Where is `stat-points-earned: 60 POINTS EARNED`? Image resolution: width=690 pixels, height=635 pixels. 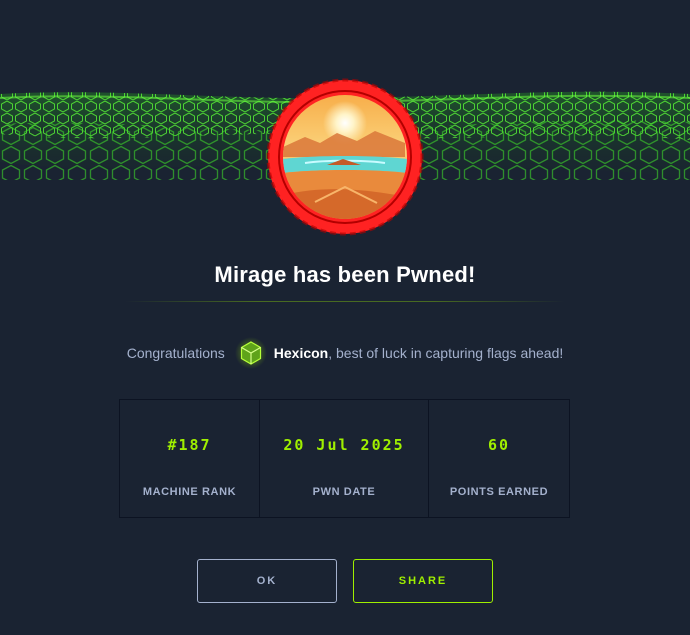 stat-points-earned: 60 POINTS EARNED is located at coordinates (498, 458).